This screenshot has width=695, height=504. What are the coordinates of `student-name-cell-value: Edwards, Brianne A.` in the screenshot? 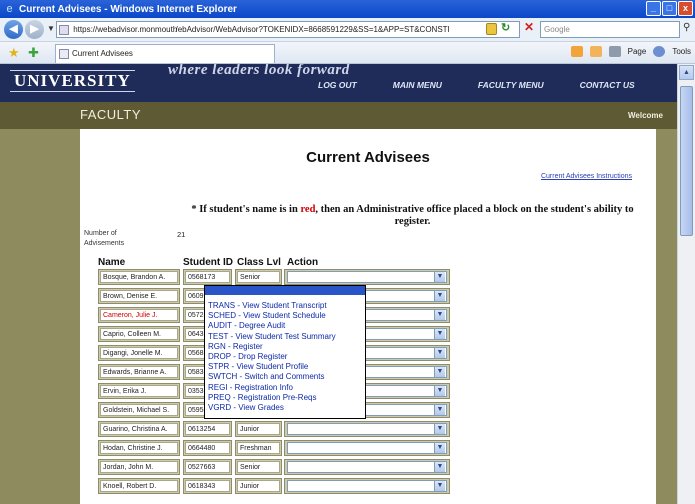 It's located at (139, 372).